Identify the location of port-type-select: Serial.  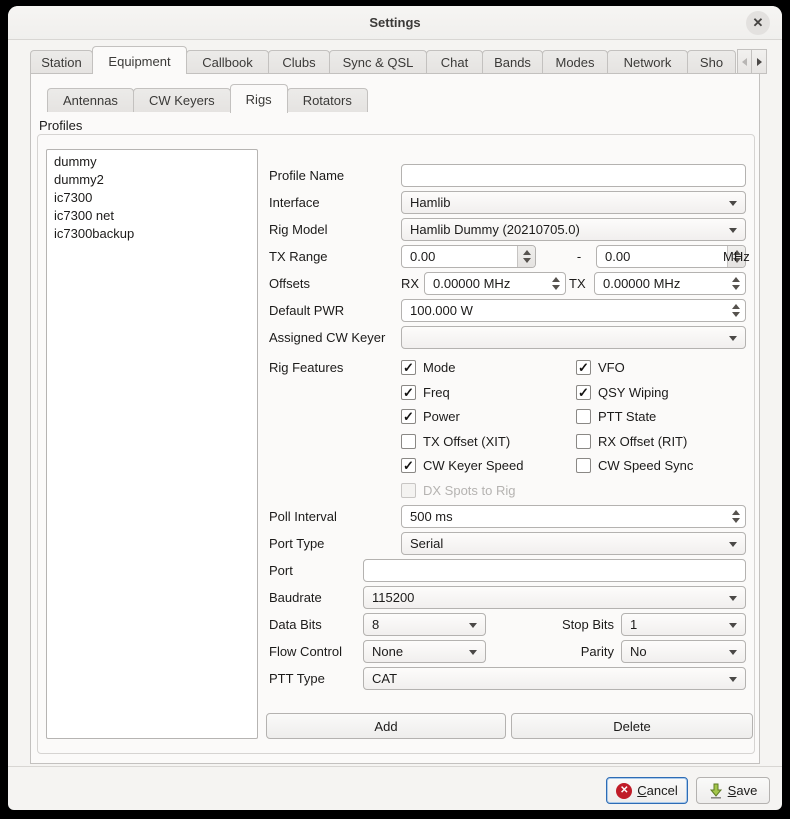
(573, 543).